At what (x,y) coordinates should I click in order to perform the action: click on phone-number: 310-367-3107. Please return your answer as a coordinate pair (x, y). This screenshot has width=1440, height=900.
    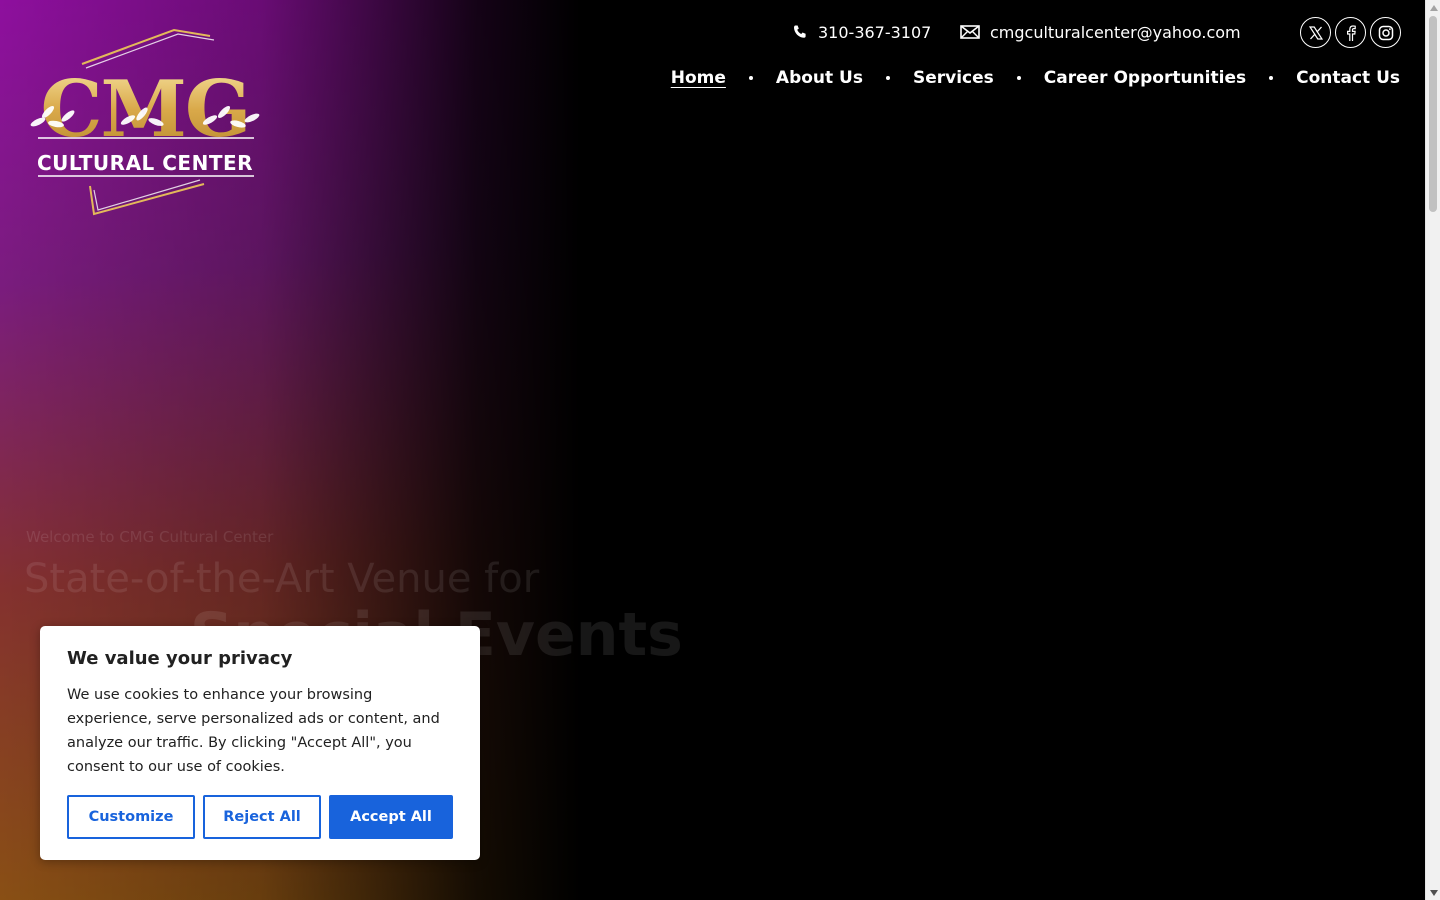
    Looking at the image, I should click on (875, 32).